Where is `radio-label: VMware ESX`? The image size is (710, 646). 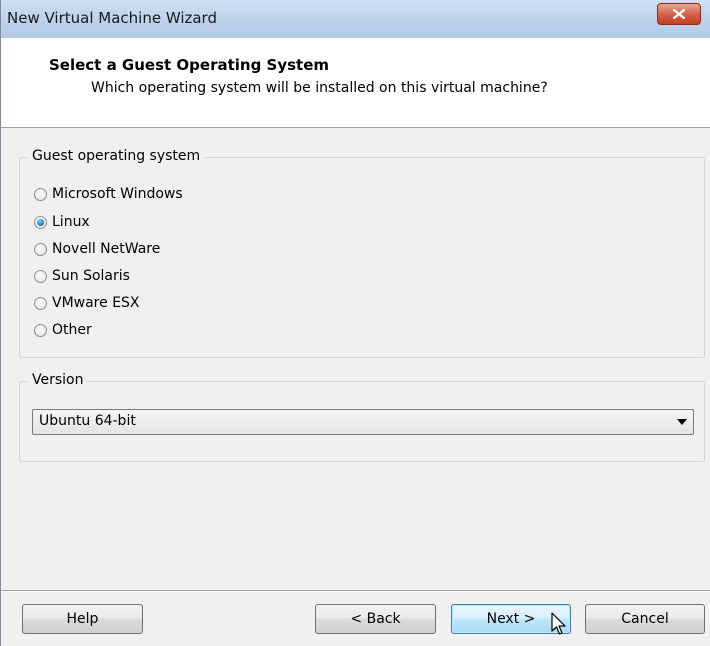
radio-label: VMware ESX is located at coordinates (96, 303).